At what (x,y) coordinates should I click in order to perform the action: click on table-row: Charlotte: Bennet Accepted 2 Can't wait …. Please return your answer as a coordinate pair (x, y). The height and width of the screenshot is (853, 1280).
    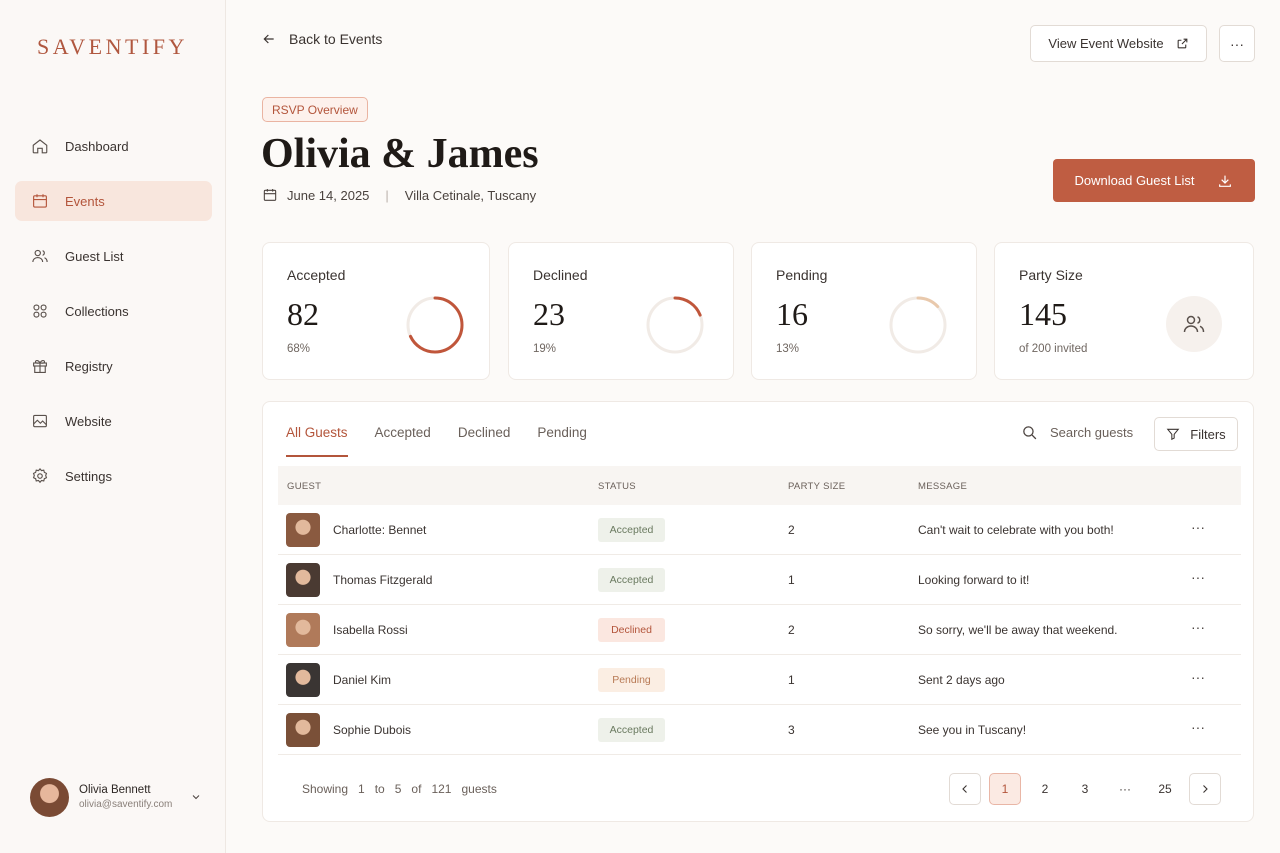
    Looking at the image, I should click on (759, 530).